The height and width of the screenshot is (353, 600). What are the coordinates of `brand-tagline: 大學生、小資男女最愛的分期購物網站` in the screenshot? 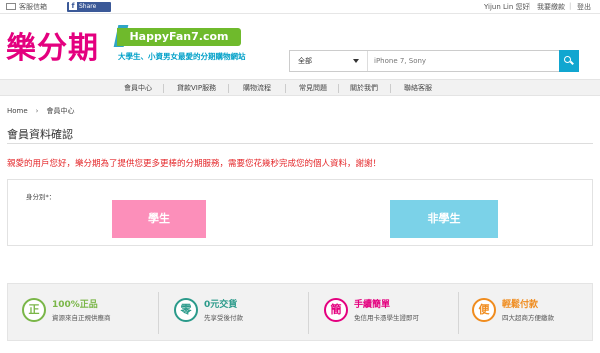 It's located at (182, 56).